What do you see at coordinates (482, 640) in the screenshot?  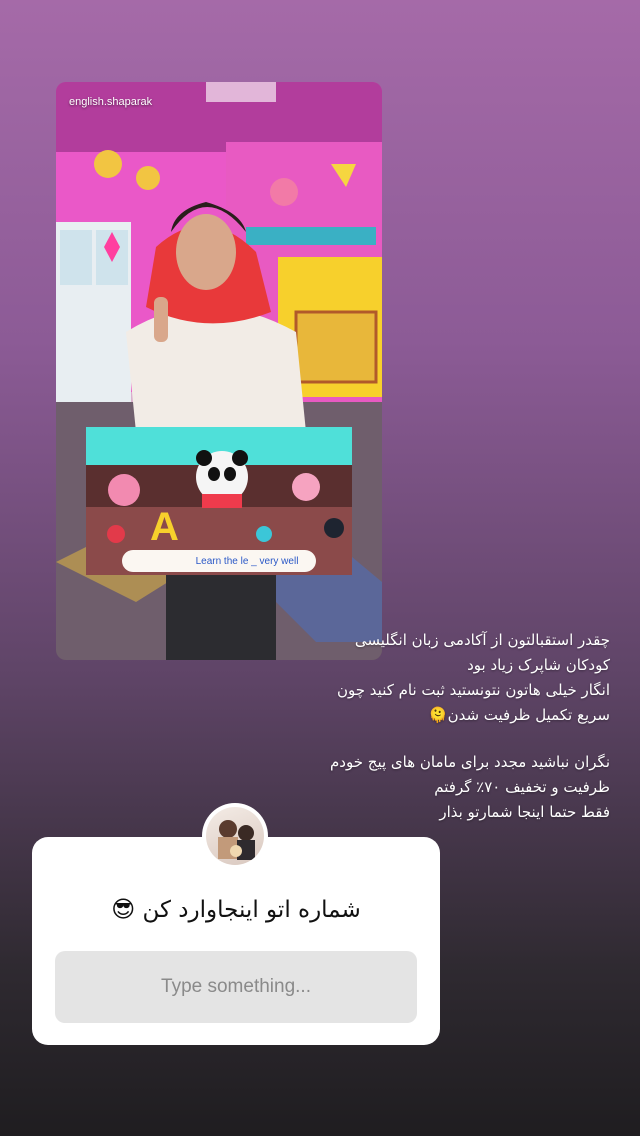 I see `caption-line: چقدر استقبالتون از آکادمی زبان انگلیسی` at bounding box center [482, 640].